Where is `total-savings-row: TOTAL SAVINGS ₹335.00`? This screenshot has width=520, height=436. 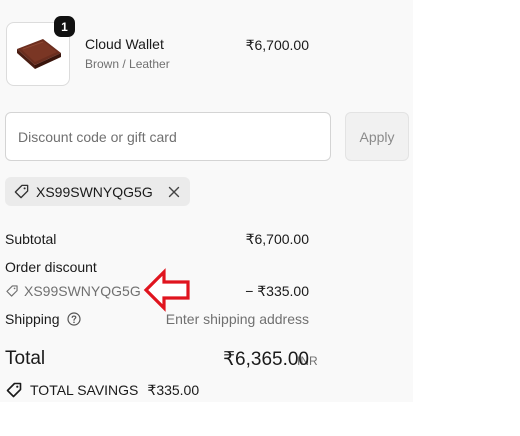
total-savings-row: TOTAL SAVINGS ₹335.00 is located at coordinates (102, 390).